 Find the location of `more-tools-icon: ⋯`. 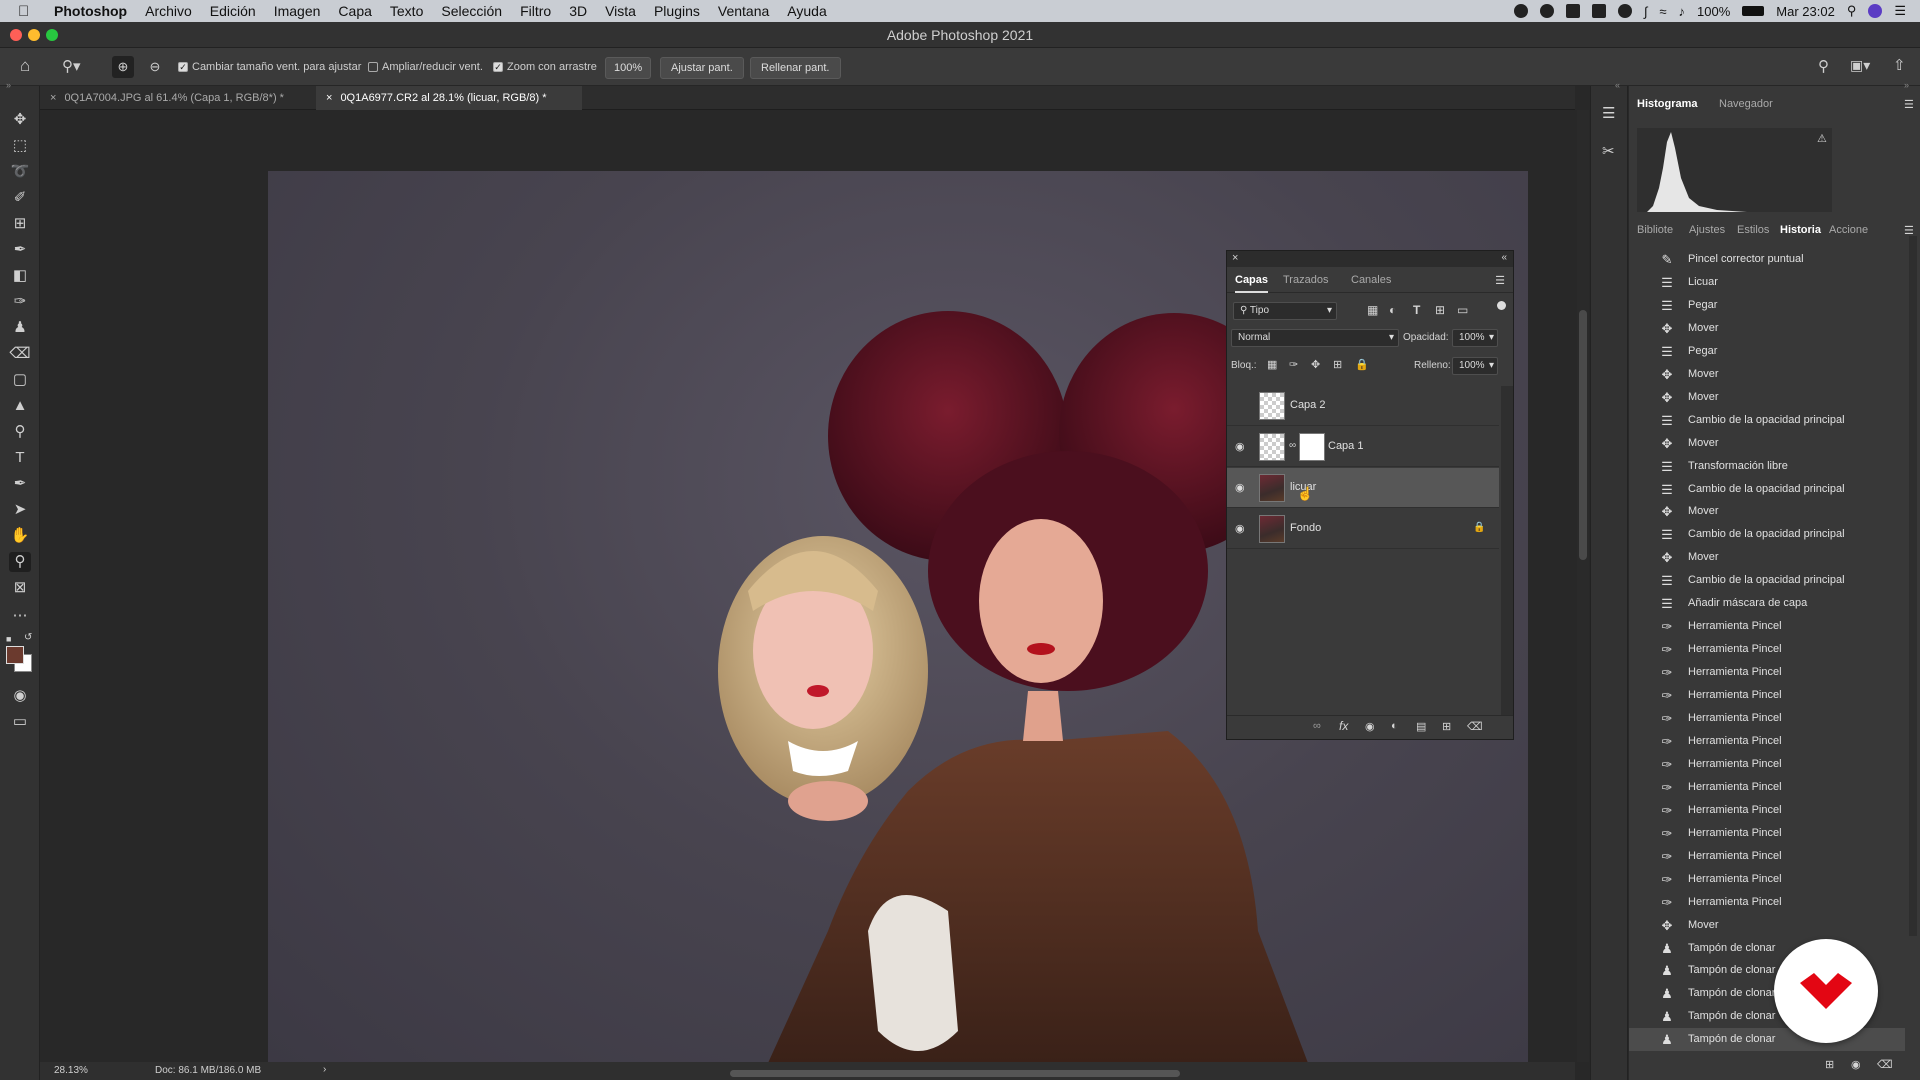

more-tools-icon: ⋯ is located at coordinates (20, 616).